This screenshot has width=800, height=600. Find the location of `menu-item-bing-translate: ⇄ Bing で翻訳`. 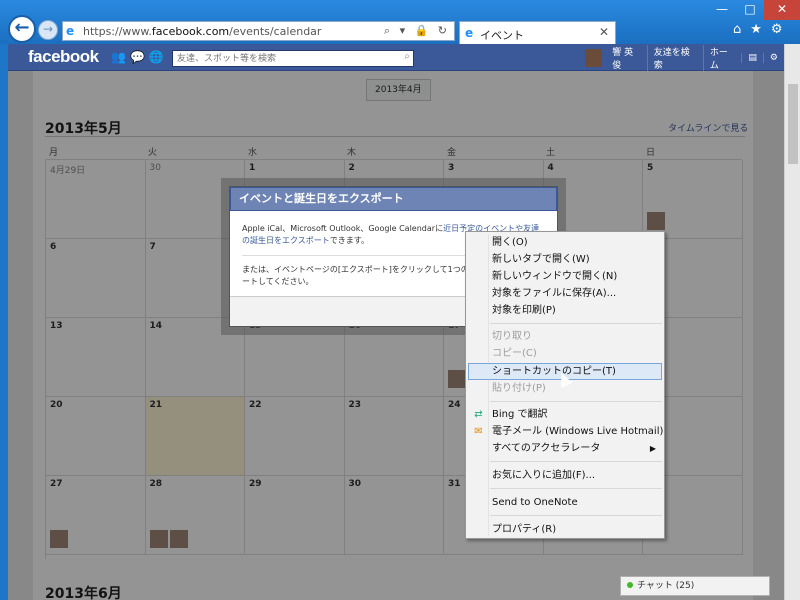

menu-item-bing-translate: ⇄ Bing で翻訳 is located at coordinates (565, 414).